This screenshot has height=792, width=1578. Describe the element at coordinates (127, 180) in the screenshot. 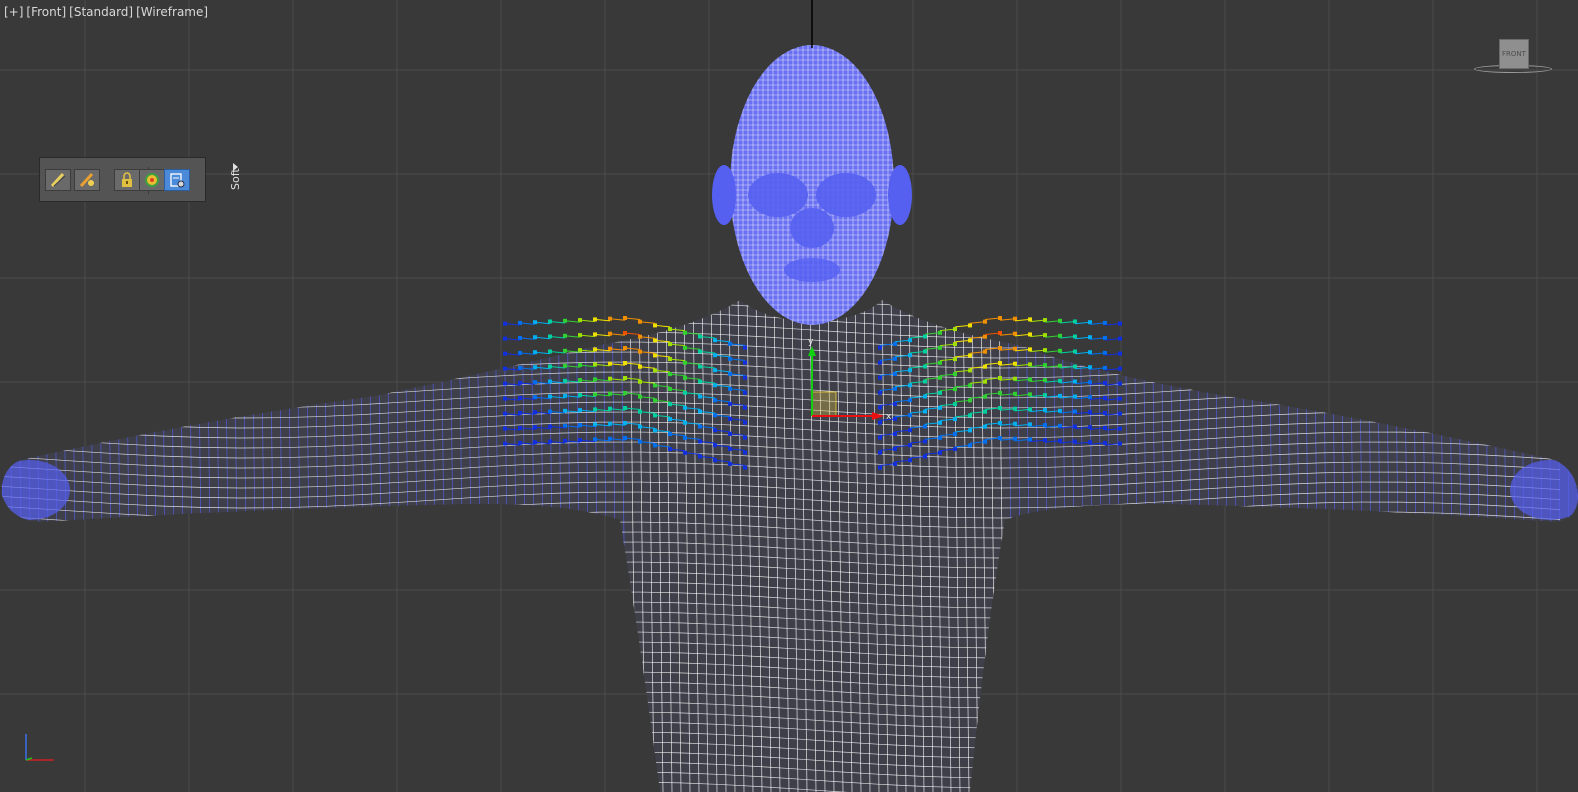

I see `lock-soft-selection-button` at that location.